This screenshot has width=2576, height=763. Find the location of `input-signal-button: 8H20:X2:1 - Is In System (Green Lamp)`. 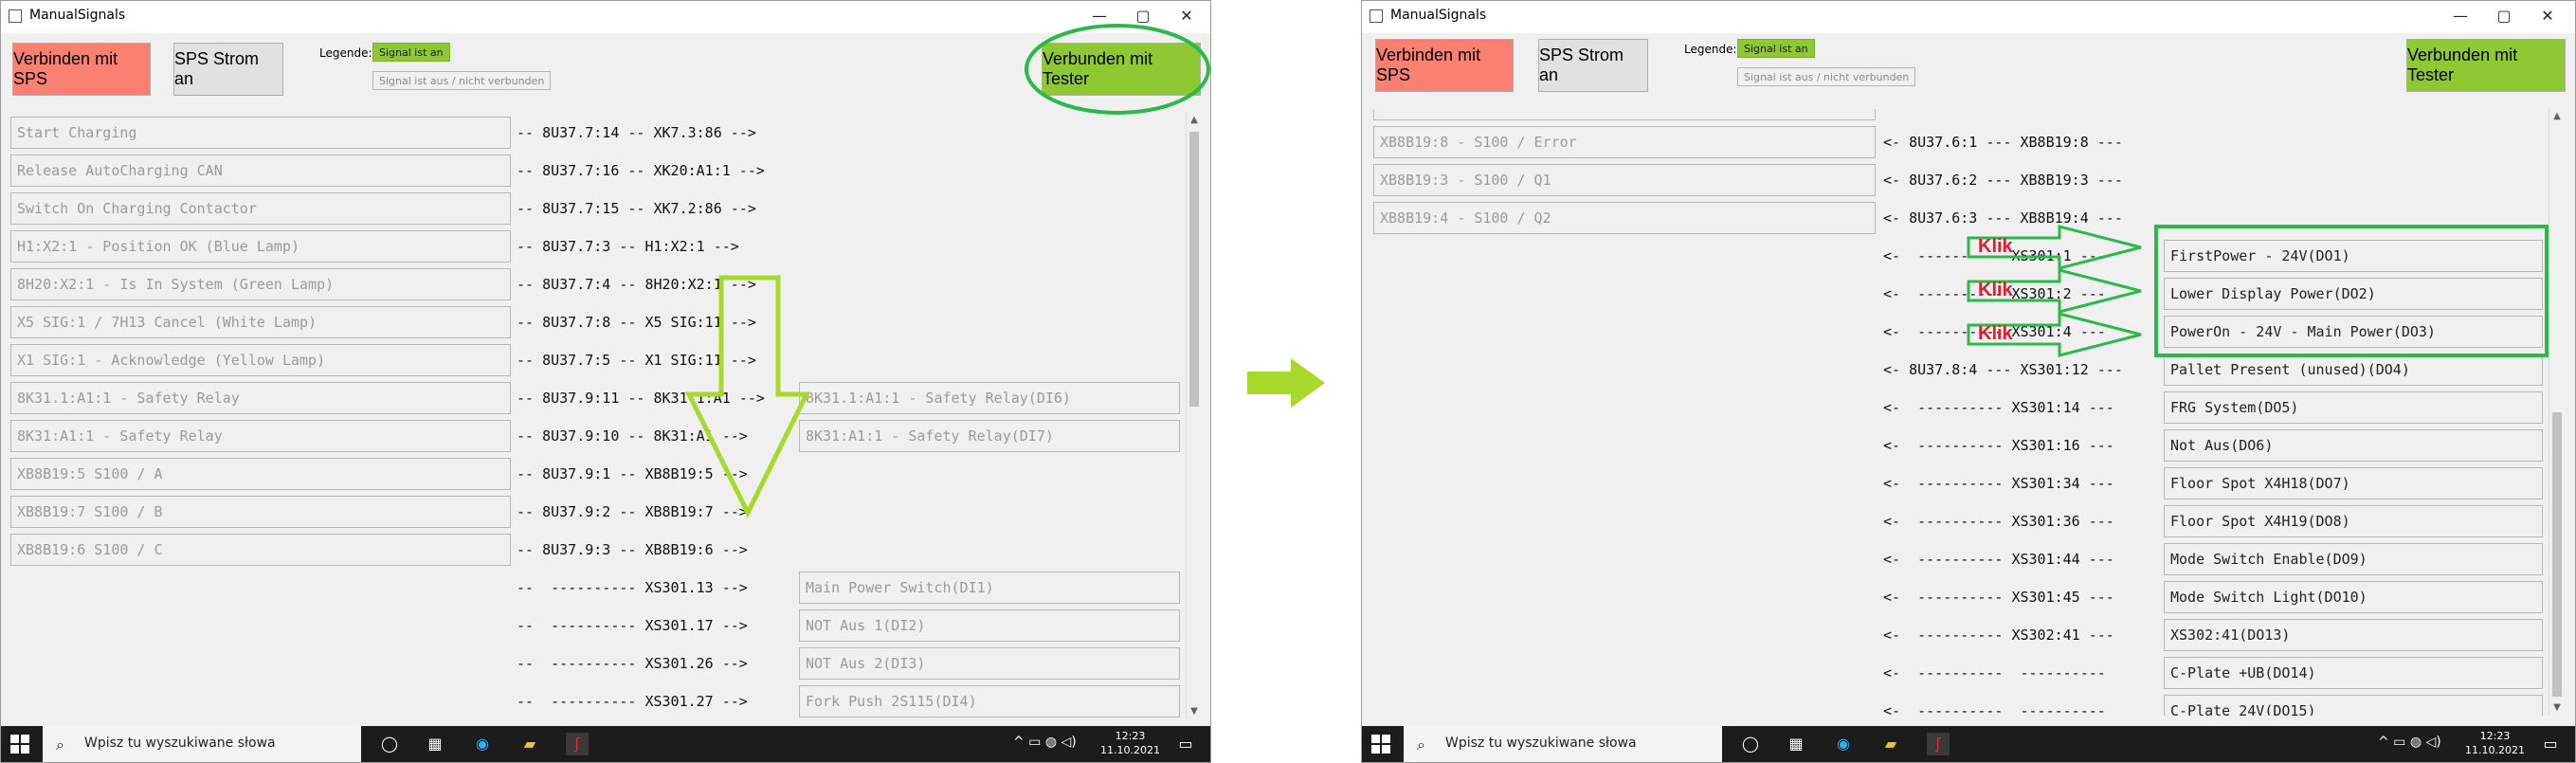

input-signal-button: 8H20:X2:1 - Is In System (Green Lamp) is located at coordinates (260, 284).